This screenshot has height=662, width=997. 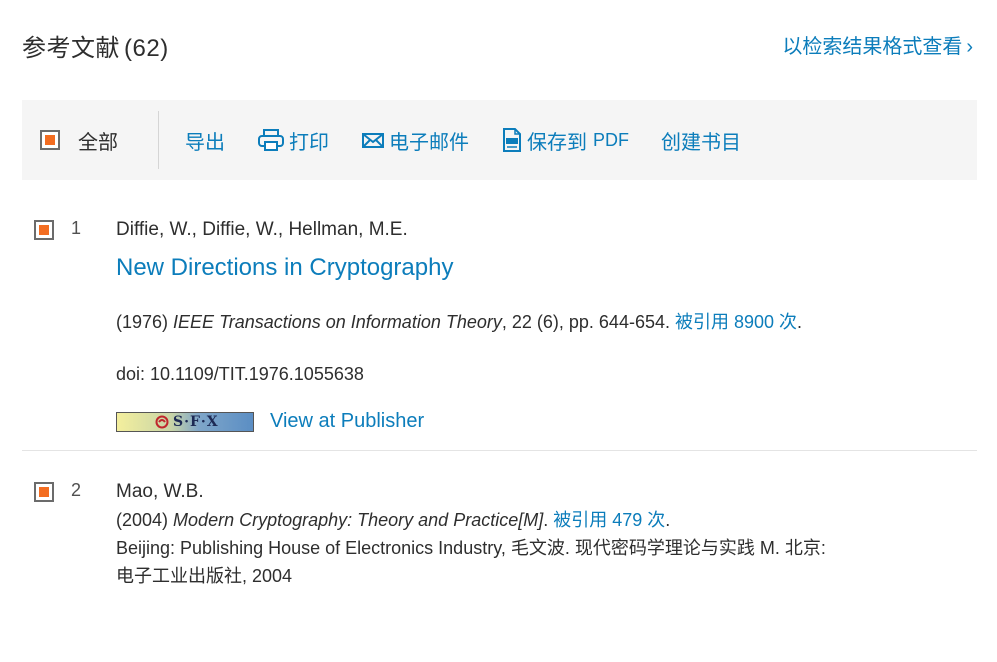 I want to click on print-label: 打印, so click(x=309, y=140).